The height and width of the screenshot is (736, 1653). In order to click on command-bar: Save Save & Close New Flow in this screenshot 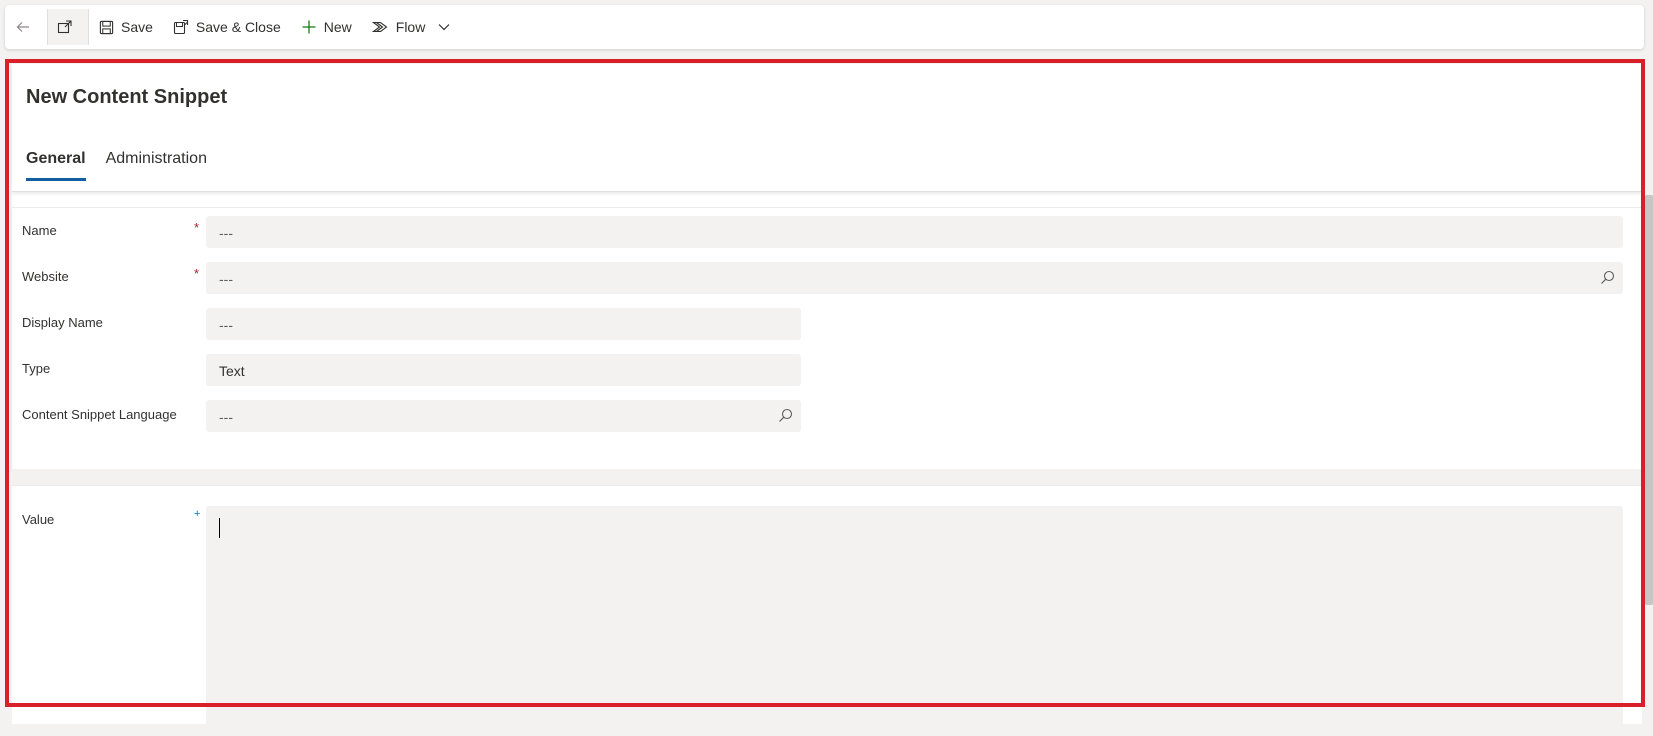, I will do `click(824, 27)`.